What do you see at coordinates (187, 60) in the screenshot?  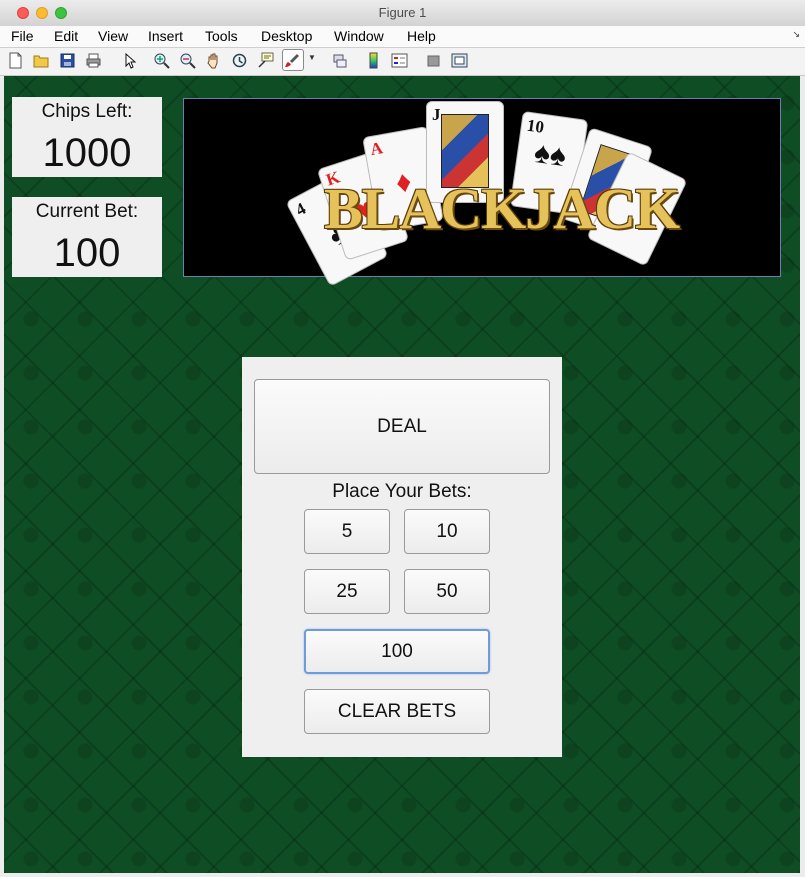 I see `zoom-out-icon` at bounding box center [187, 60].